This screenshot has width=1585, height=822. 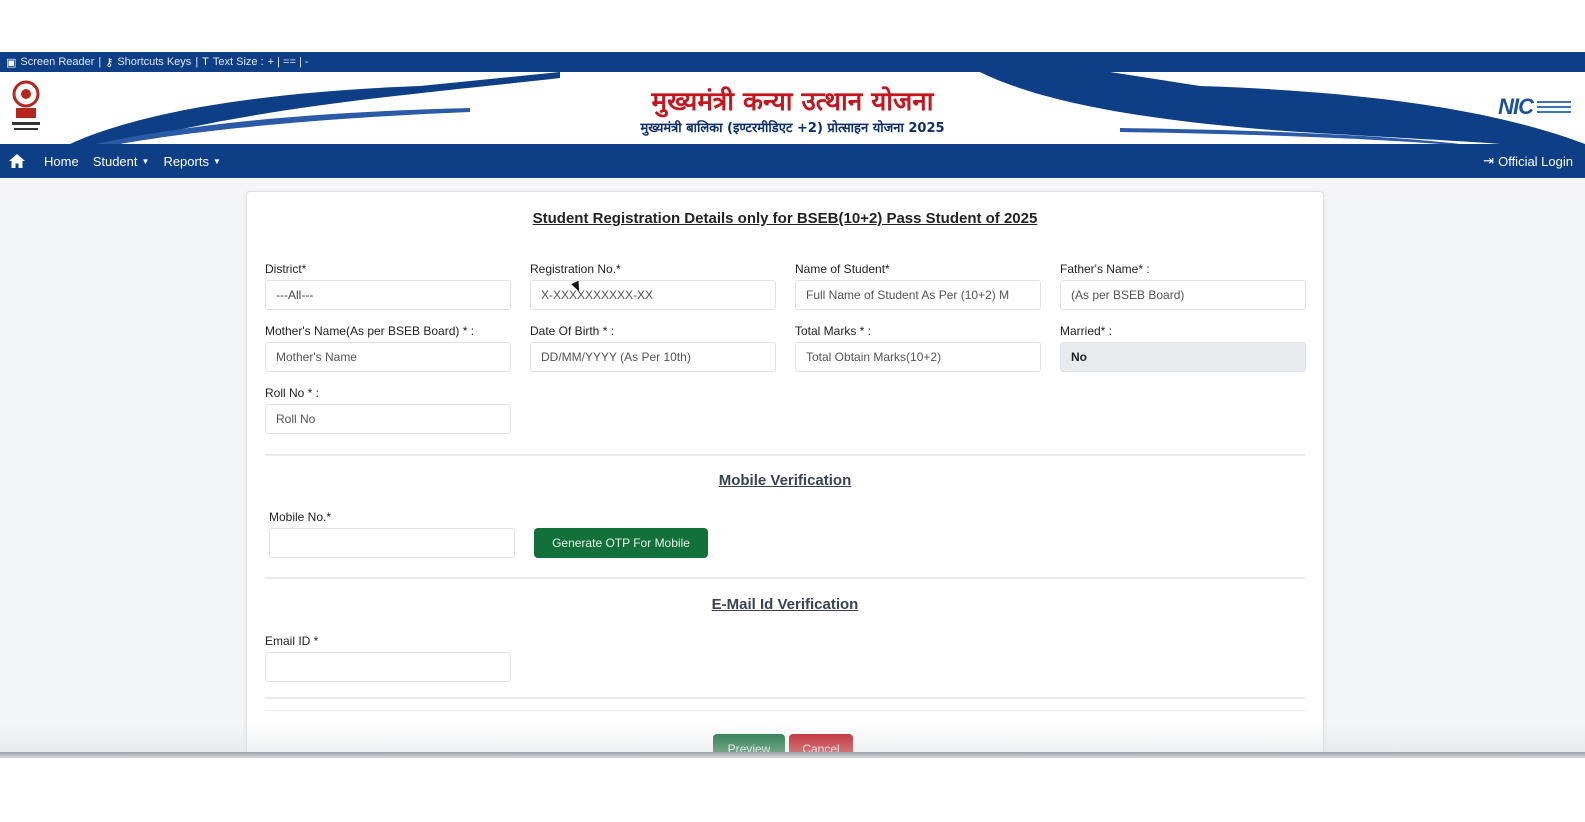 I want to click on email-label: Email ID *, so click(x=292, y=641).